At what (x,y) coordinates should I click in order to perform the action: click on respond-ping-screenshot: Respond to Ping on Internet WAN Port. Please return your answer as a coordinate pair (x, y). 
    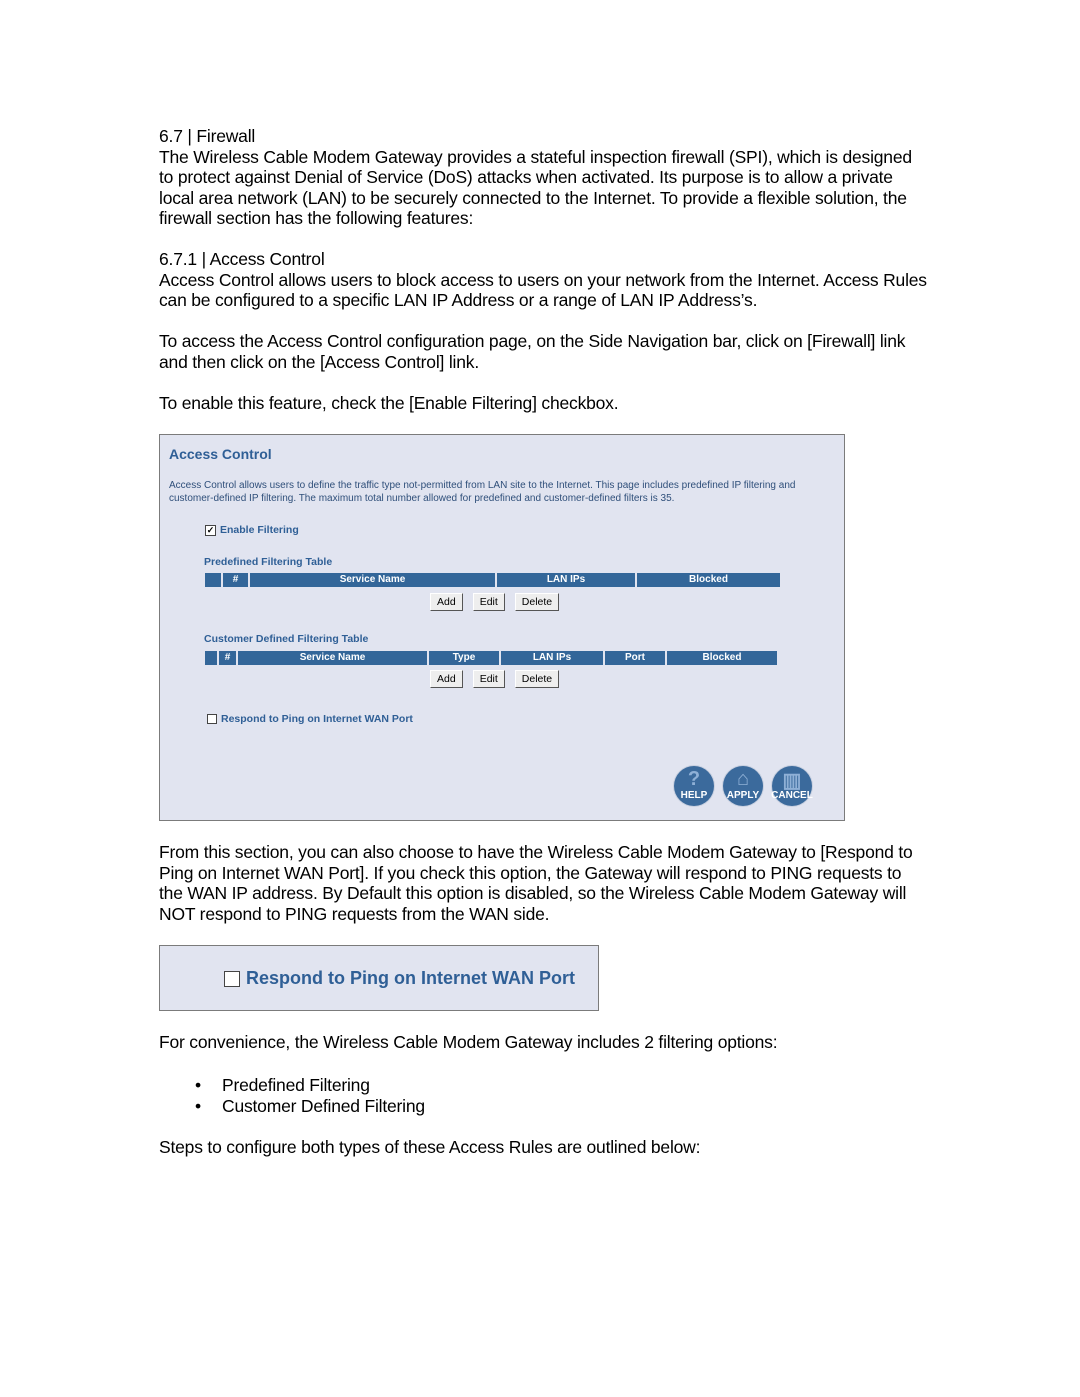
    Looking at the image, I should click on (379, 978).